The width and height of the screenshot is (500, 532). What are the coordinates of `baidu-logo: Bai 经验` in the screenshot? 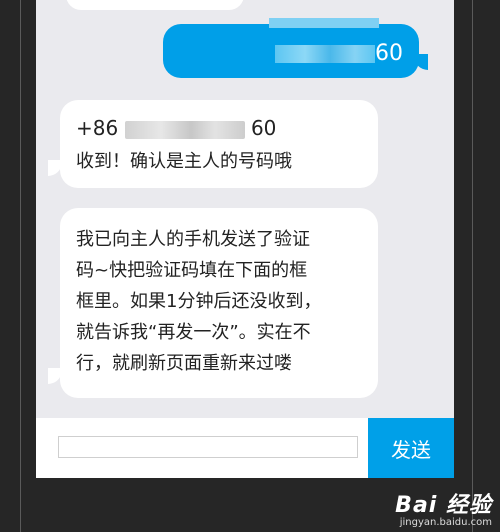 It's located at (443, 503).